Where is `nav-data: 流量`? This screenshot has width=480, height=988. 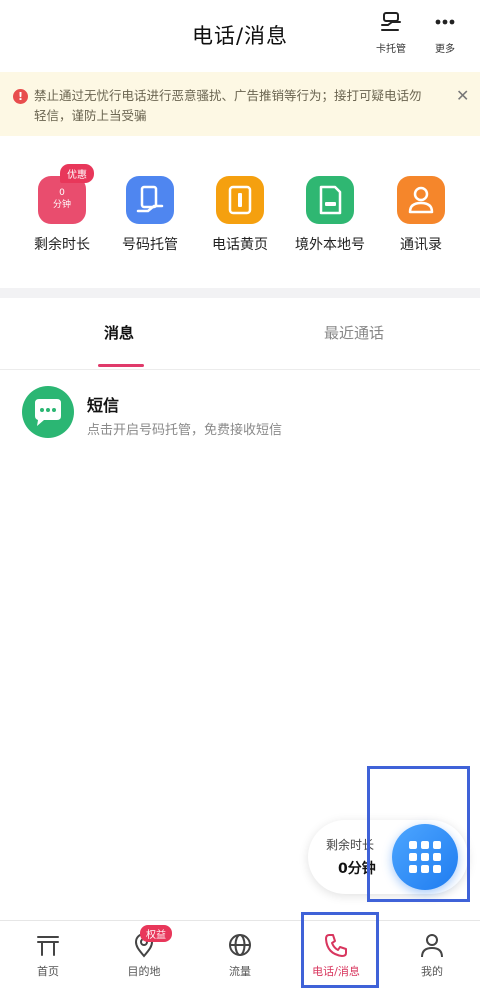
nav-data: 流量 is located at coordinates (240, 954).